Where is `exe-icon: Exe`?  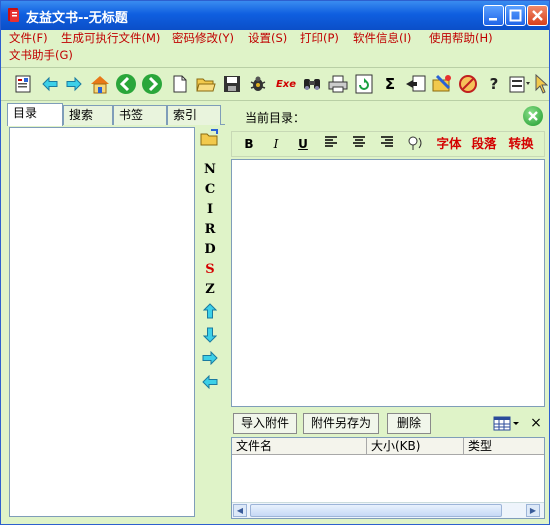 exe-icon: Exe is located at coordinates (286, 84).